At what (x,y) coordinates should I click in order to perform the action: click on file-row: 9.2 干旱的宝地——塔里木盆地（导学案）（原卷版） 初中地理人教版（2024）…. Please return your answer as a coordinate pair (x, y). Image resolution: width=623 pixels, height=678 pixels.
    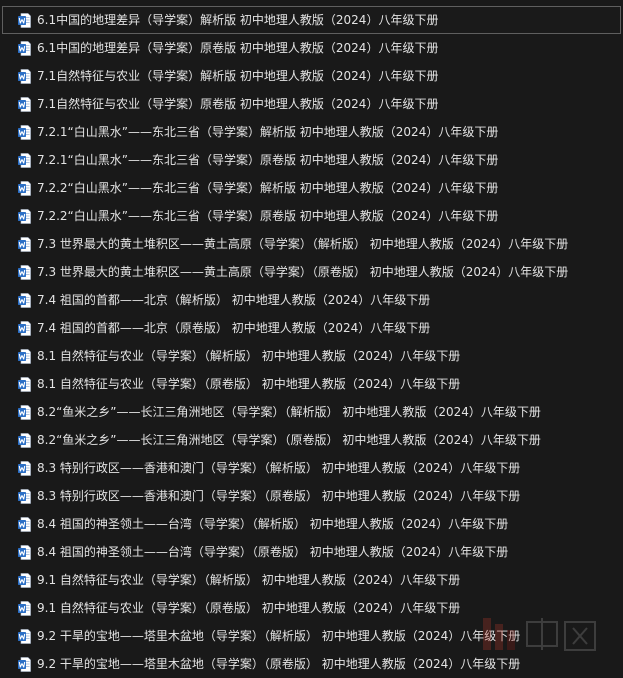
    Looking at the image, I should click on (311, 664).